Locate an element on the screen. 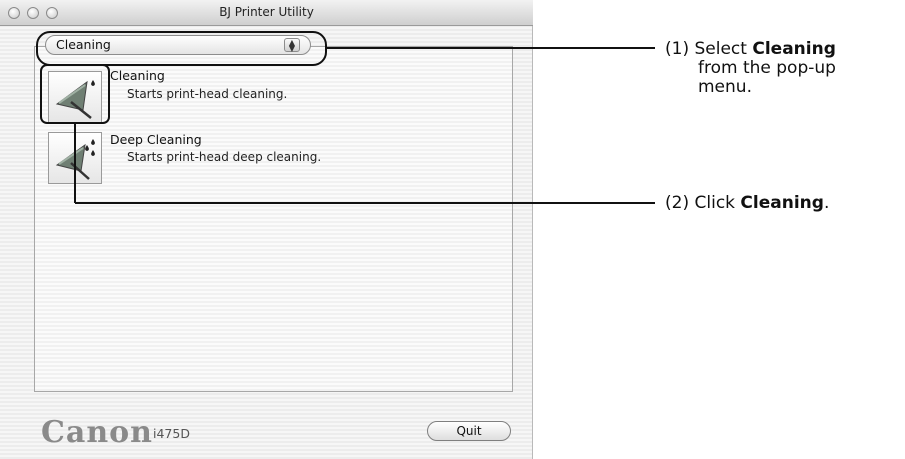 The width and height of the screenshot is (905, 459). callout-step-2-number: (2) is located at coordinates (677, 203).